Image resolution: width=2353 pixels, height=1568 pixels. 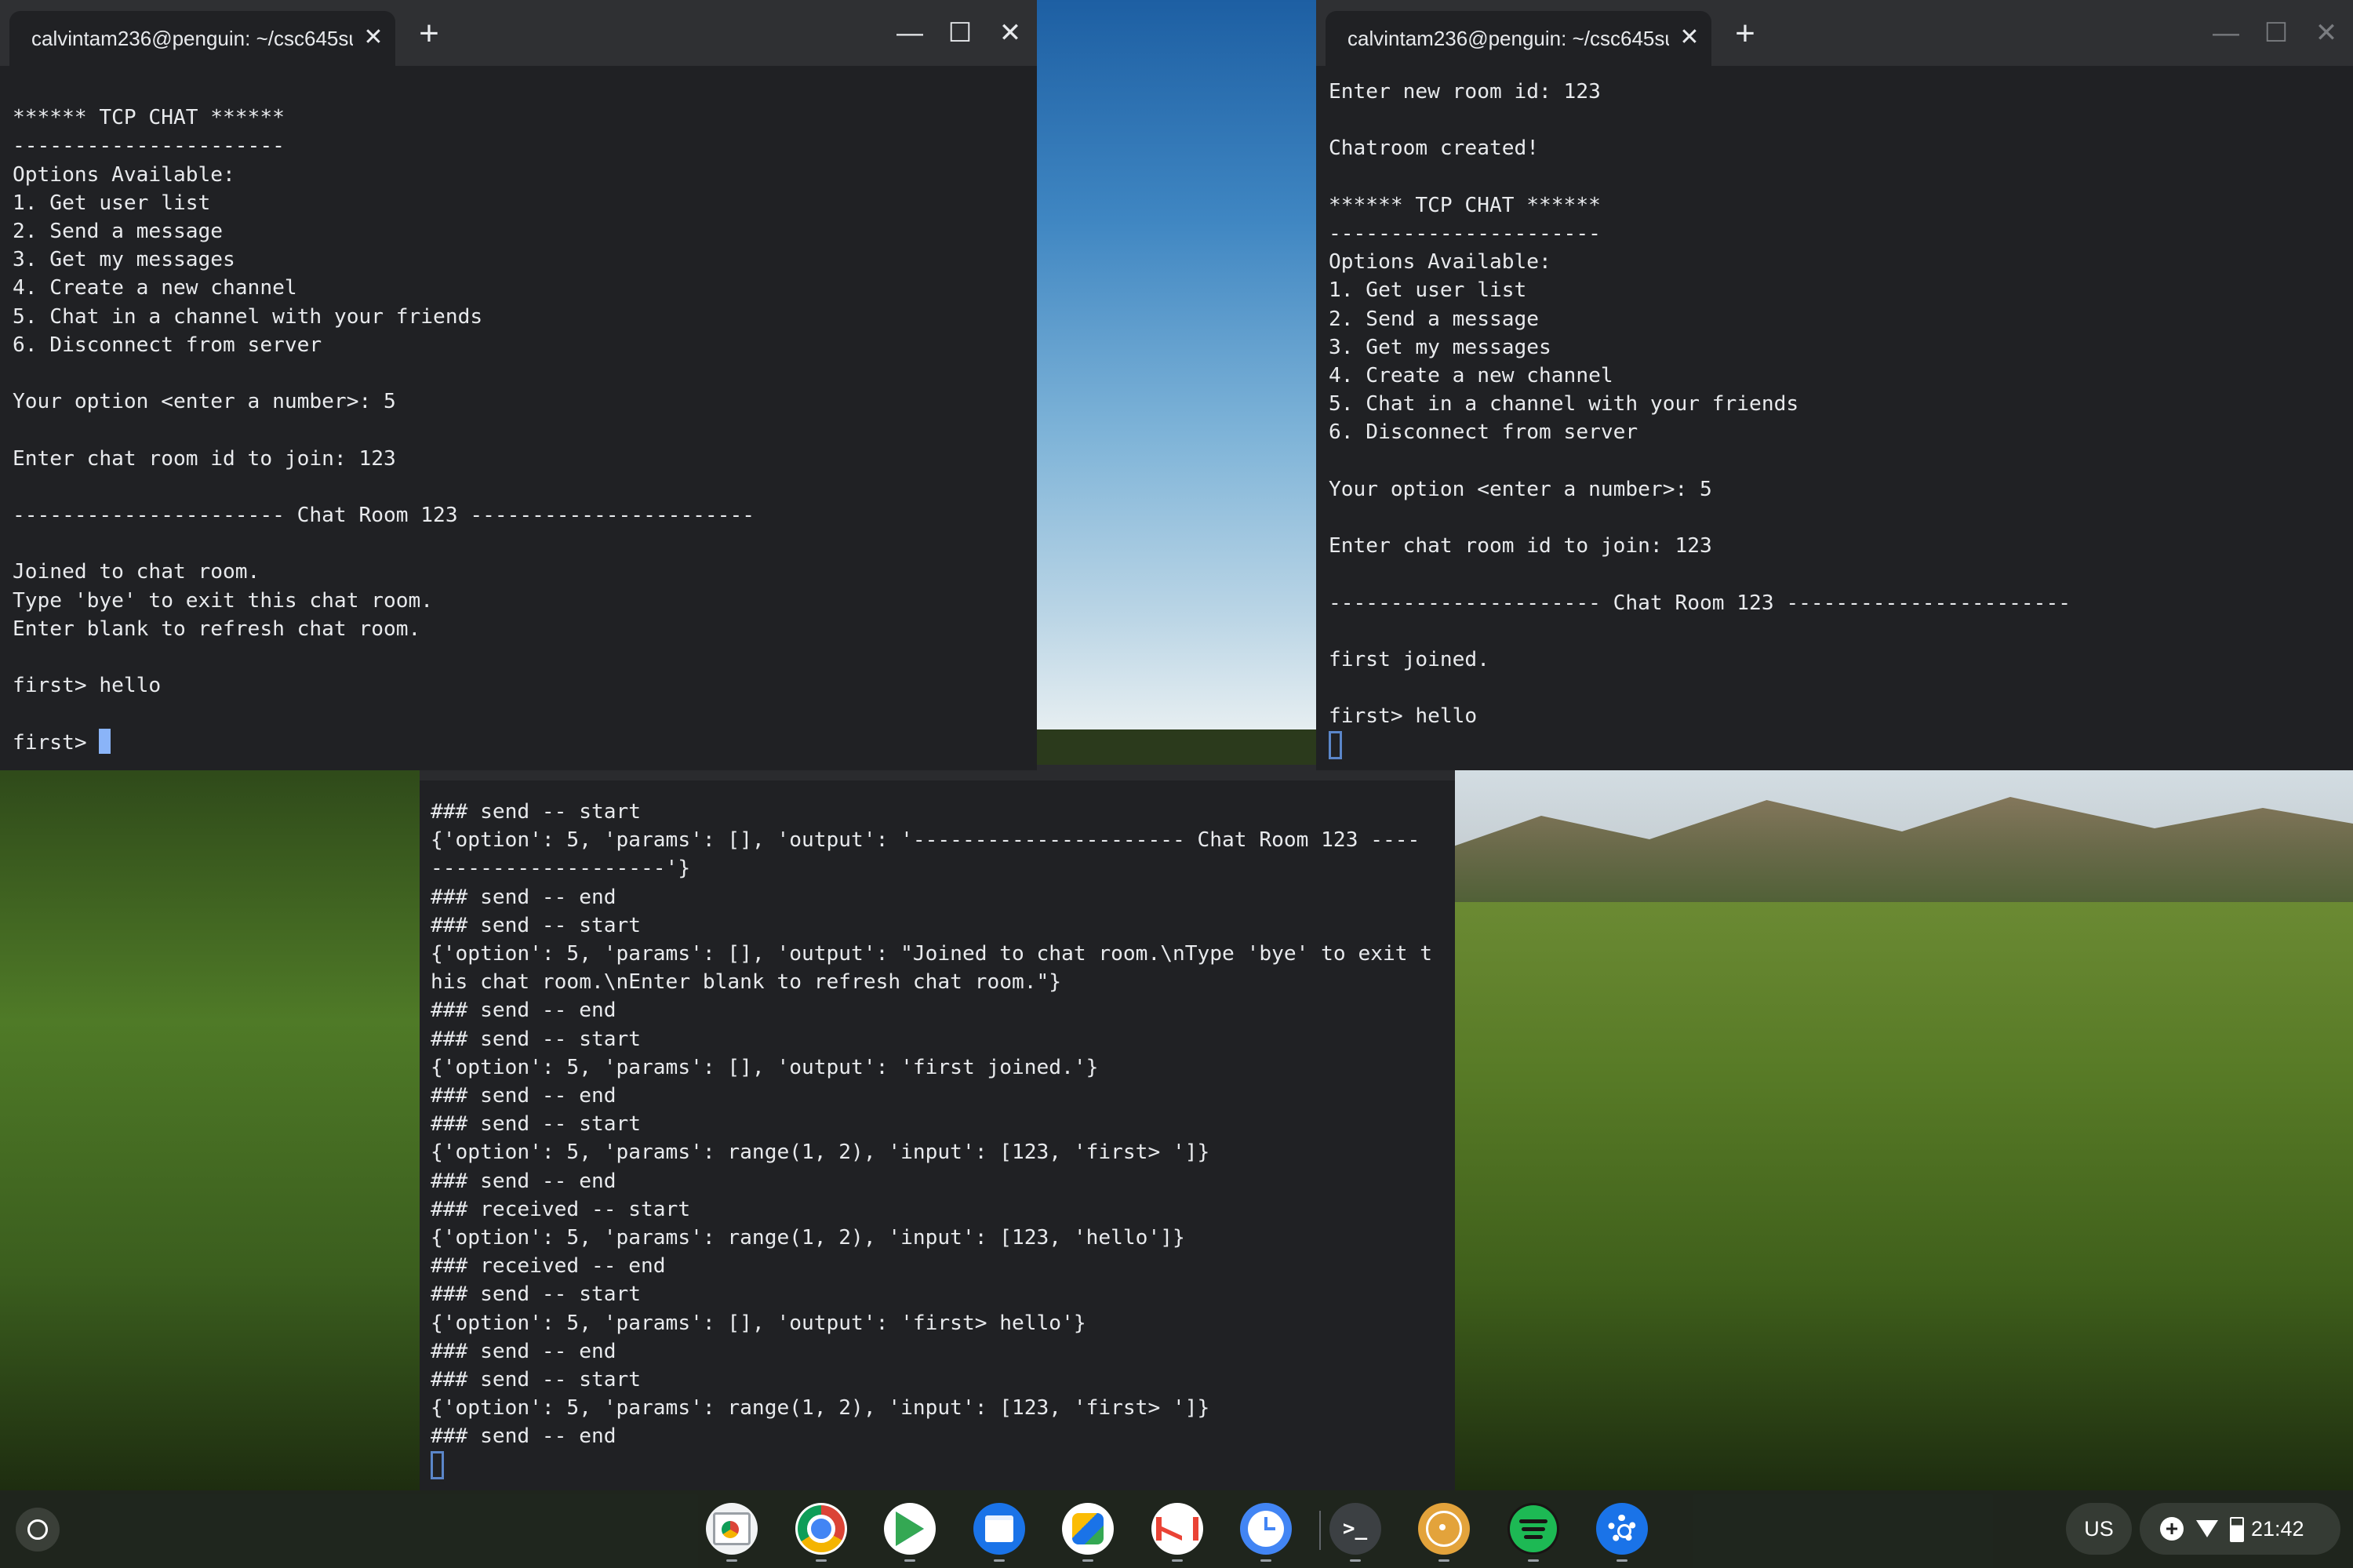 I want to click on shelf: >_ US + 21:42, so click(x=1176, y=1529).